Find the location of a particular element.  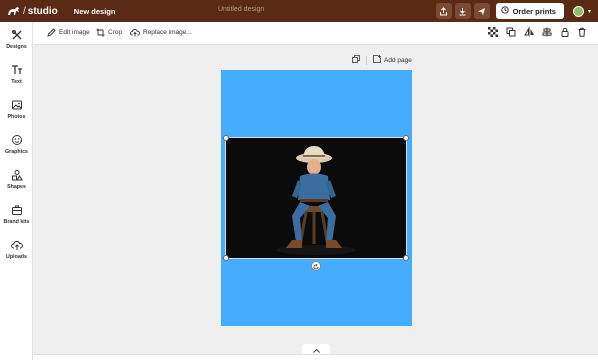

rotate-icon is located at coordinates (316, 266).